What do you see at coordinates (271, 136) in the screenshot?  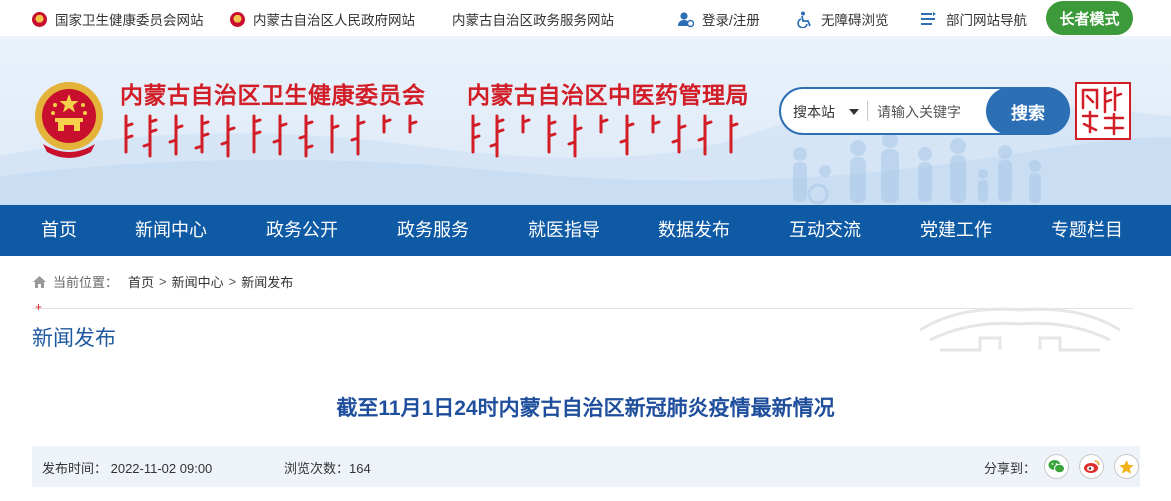 I see `mongolian-script-health-commission` at bounding box center [271, 136].